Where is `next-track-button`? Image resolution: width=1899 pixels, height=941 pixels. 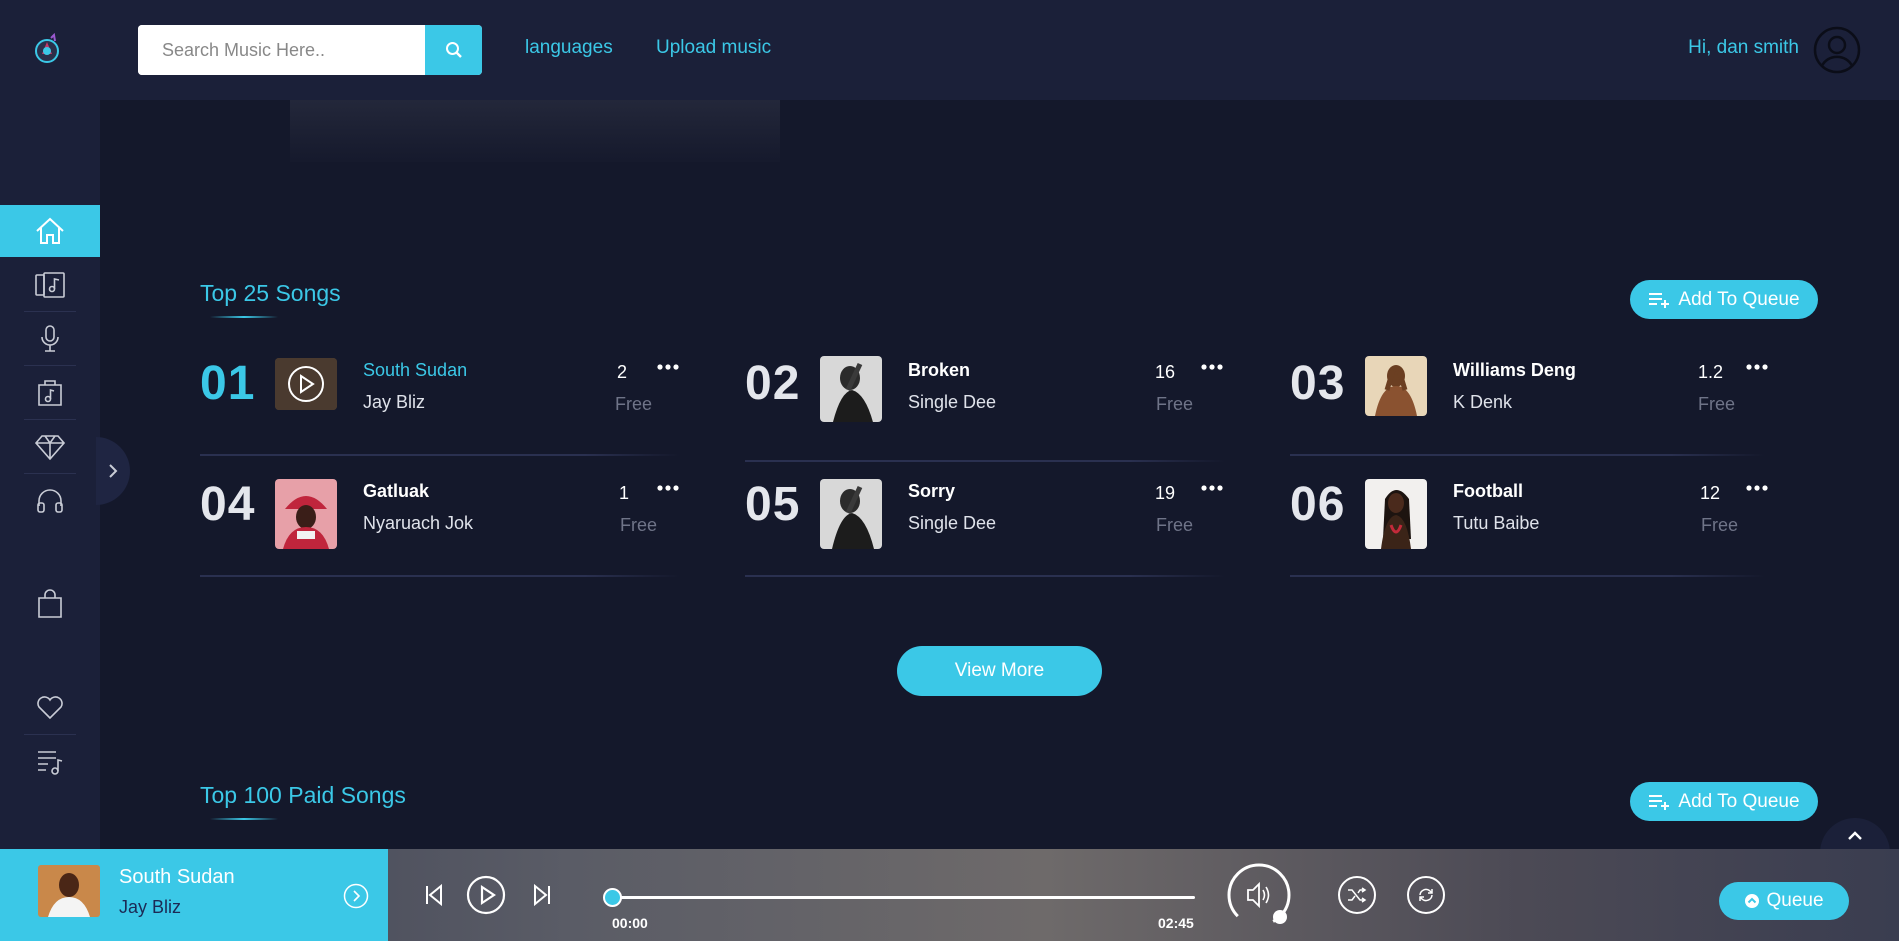
next-track-button is located at coordinates (542, 895).